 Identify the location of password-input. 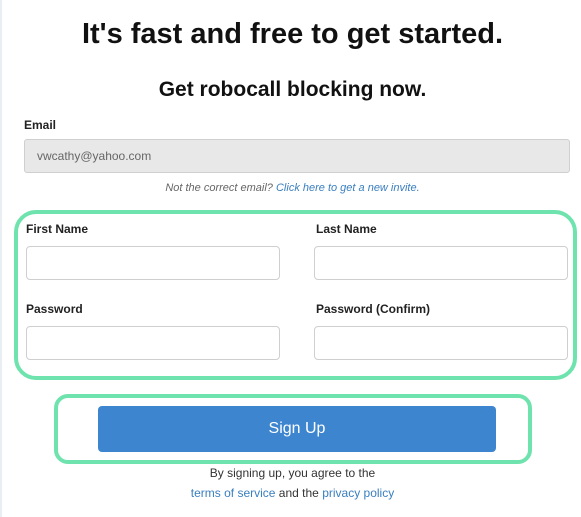
(153, 343).